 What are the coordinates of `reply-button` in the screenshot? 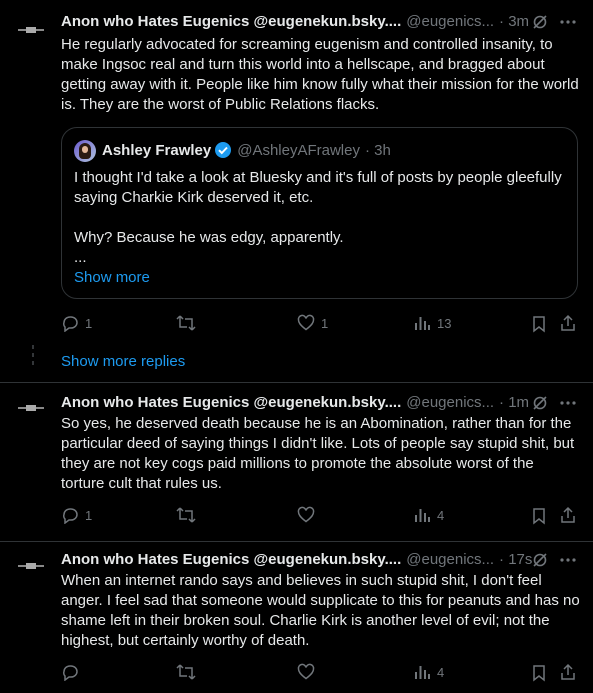 It's located at (70, 672).